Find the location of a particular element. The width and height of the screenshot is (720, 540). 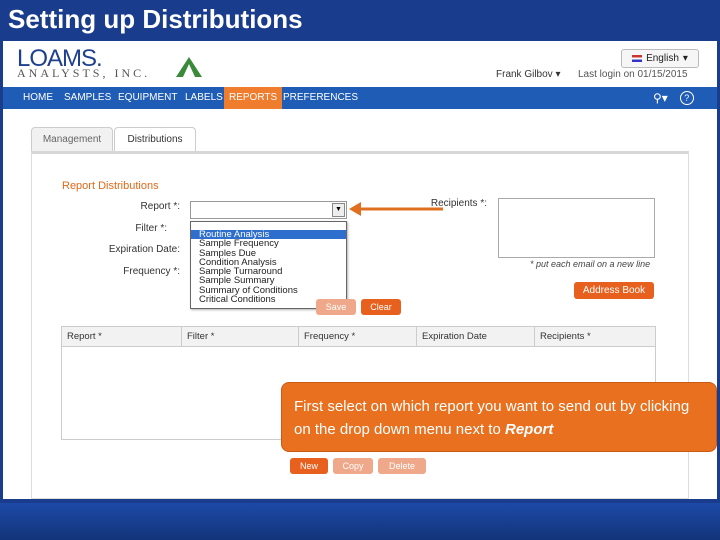

column-header: Expiration Date is located at coordinates (476, 336).